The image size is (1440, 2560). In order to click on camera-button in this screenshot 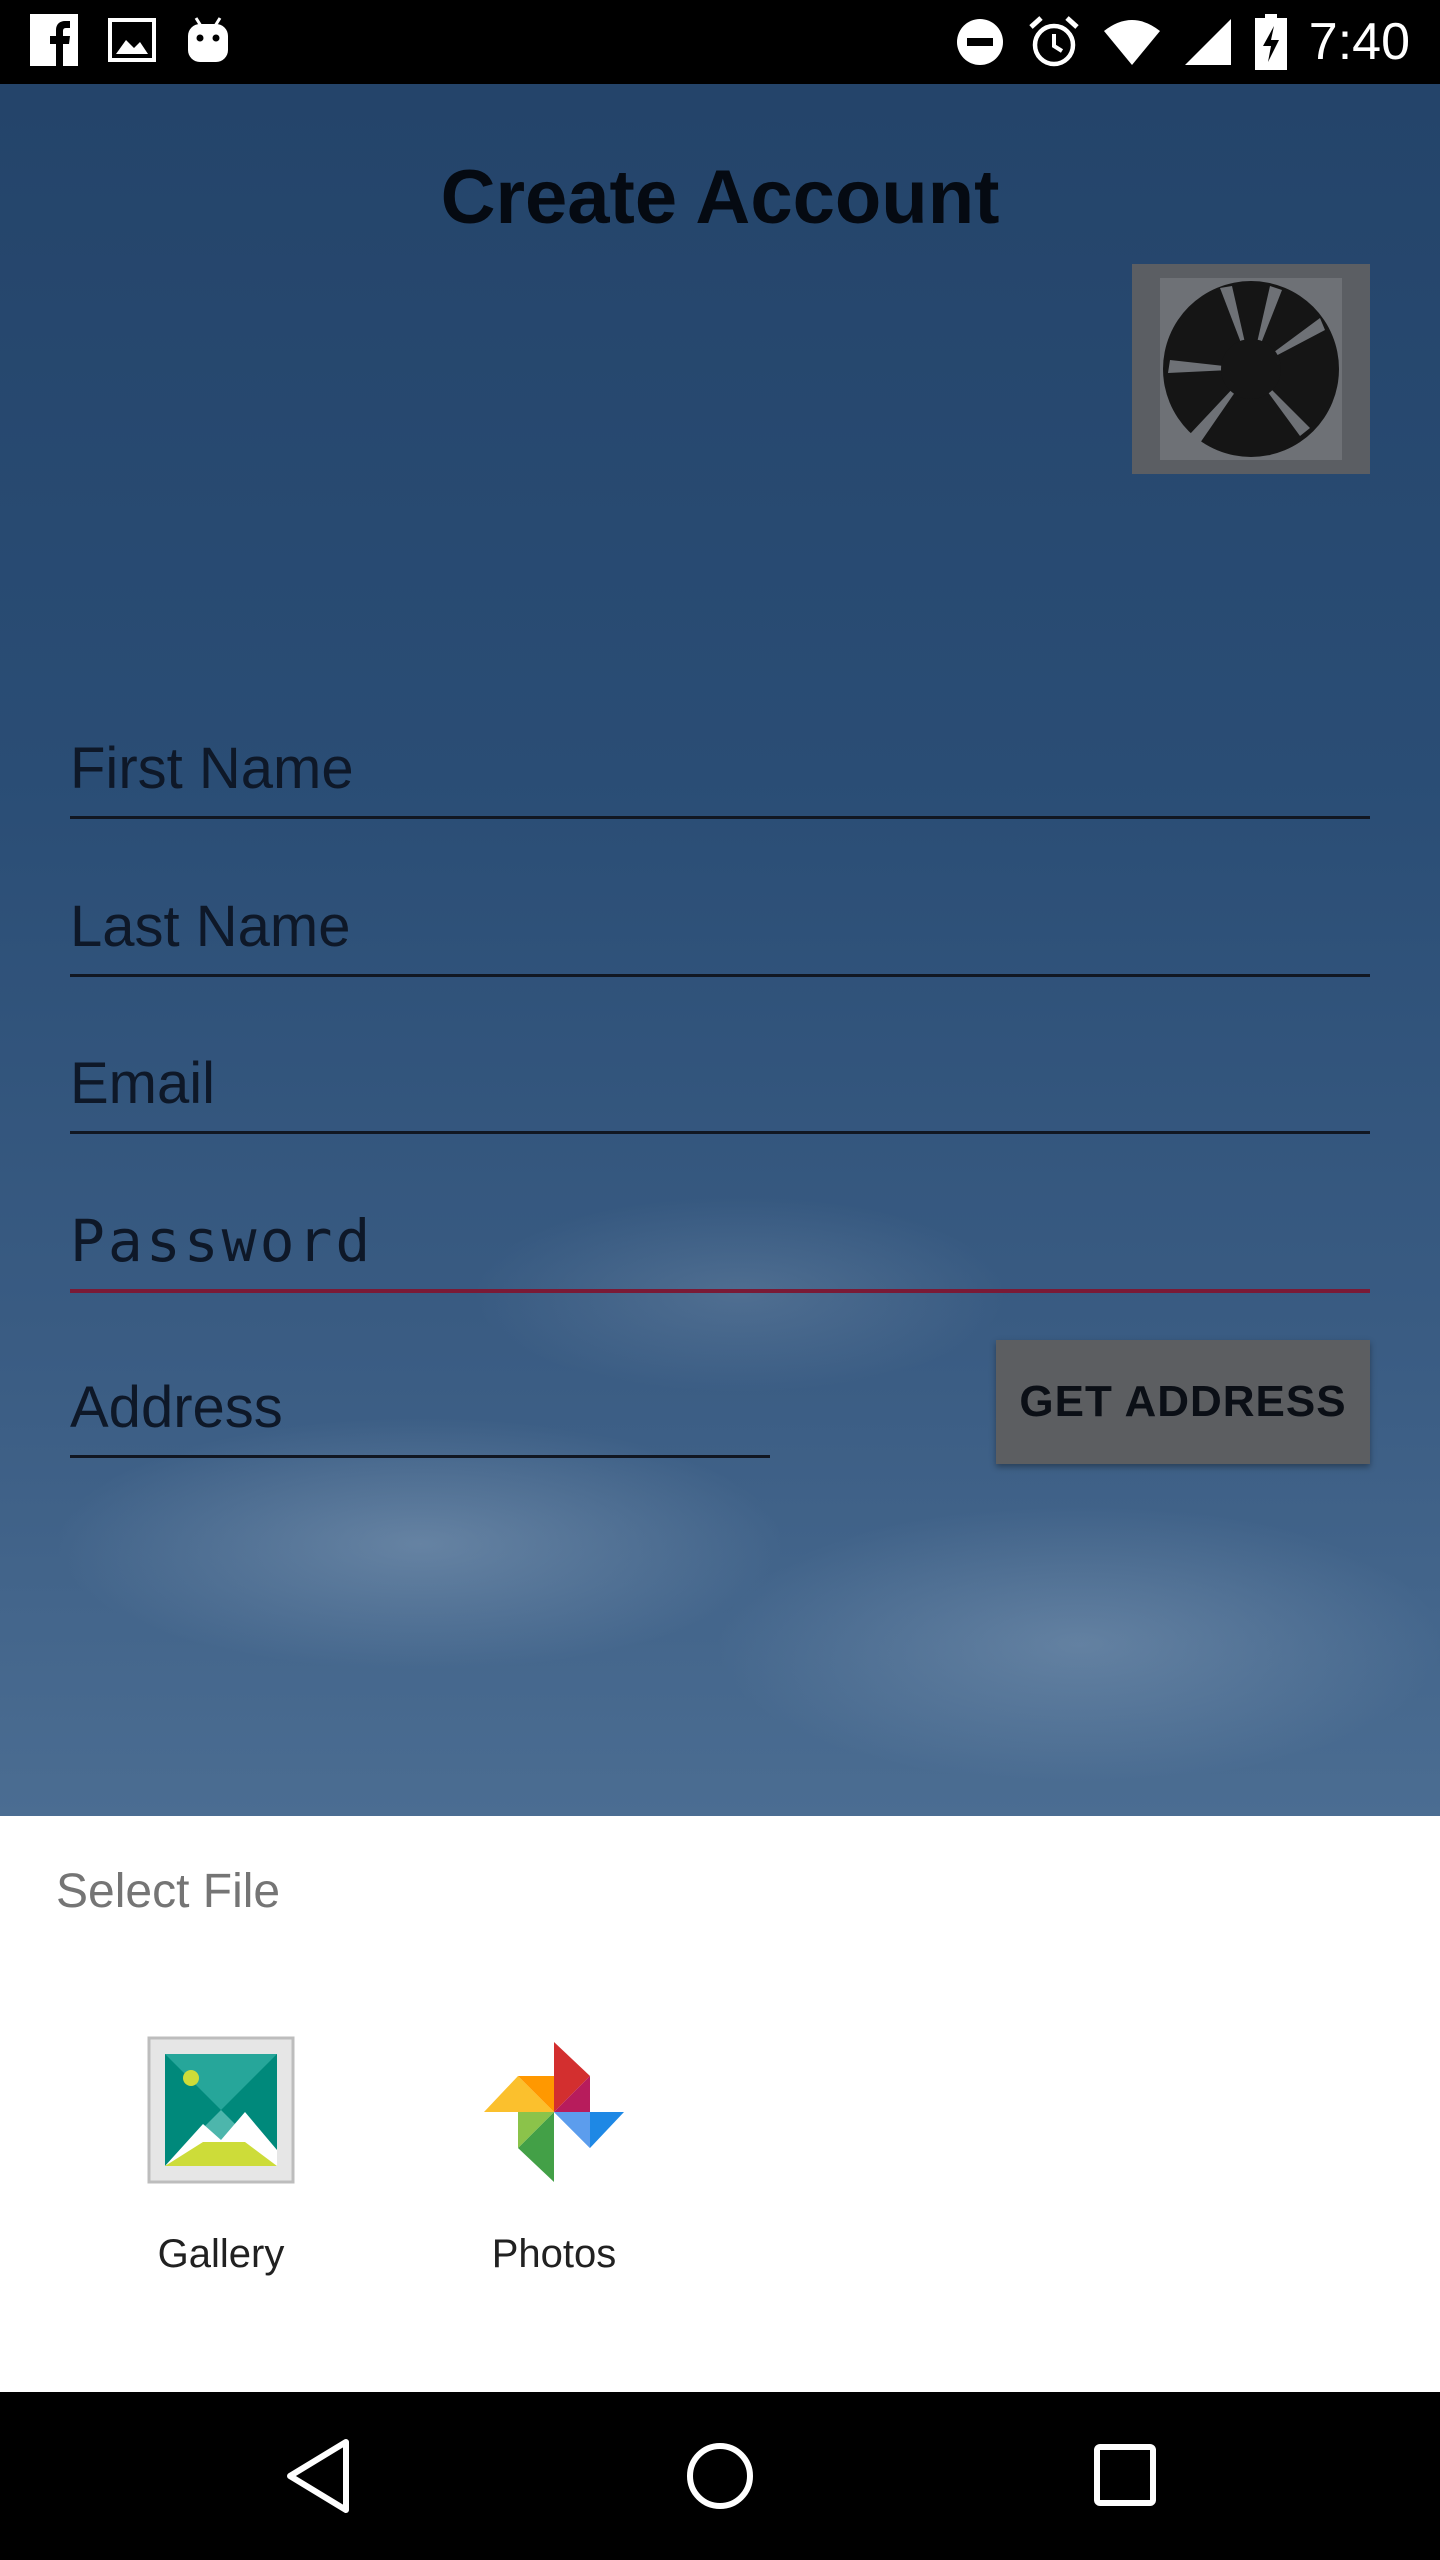, I will do `click(1251, 369)`.